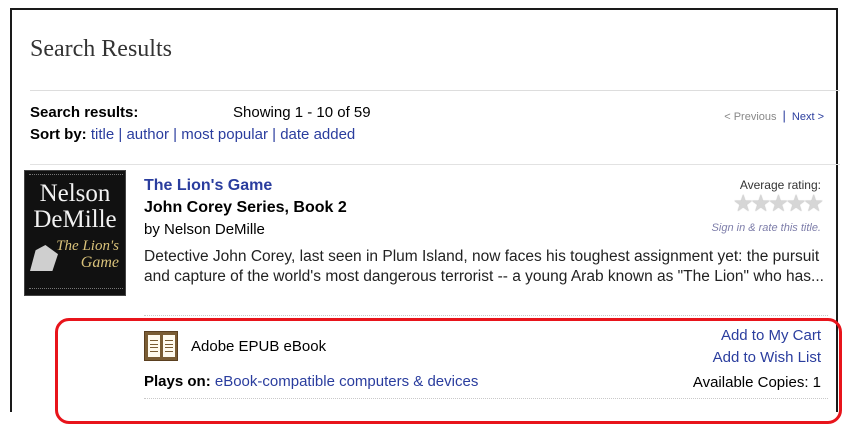 This screenshot has width=843, height=424. I want to click on book-author: by Nelson DeMille, so click(204, 229).